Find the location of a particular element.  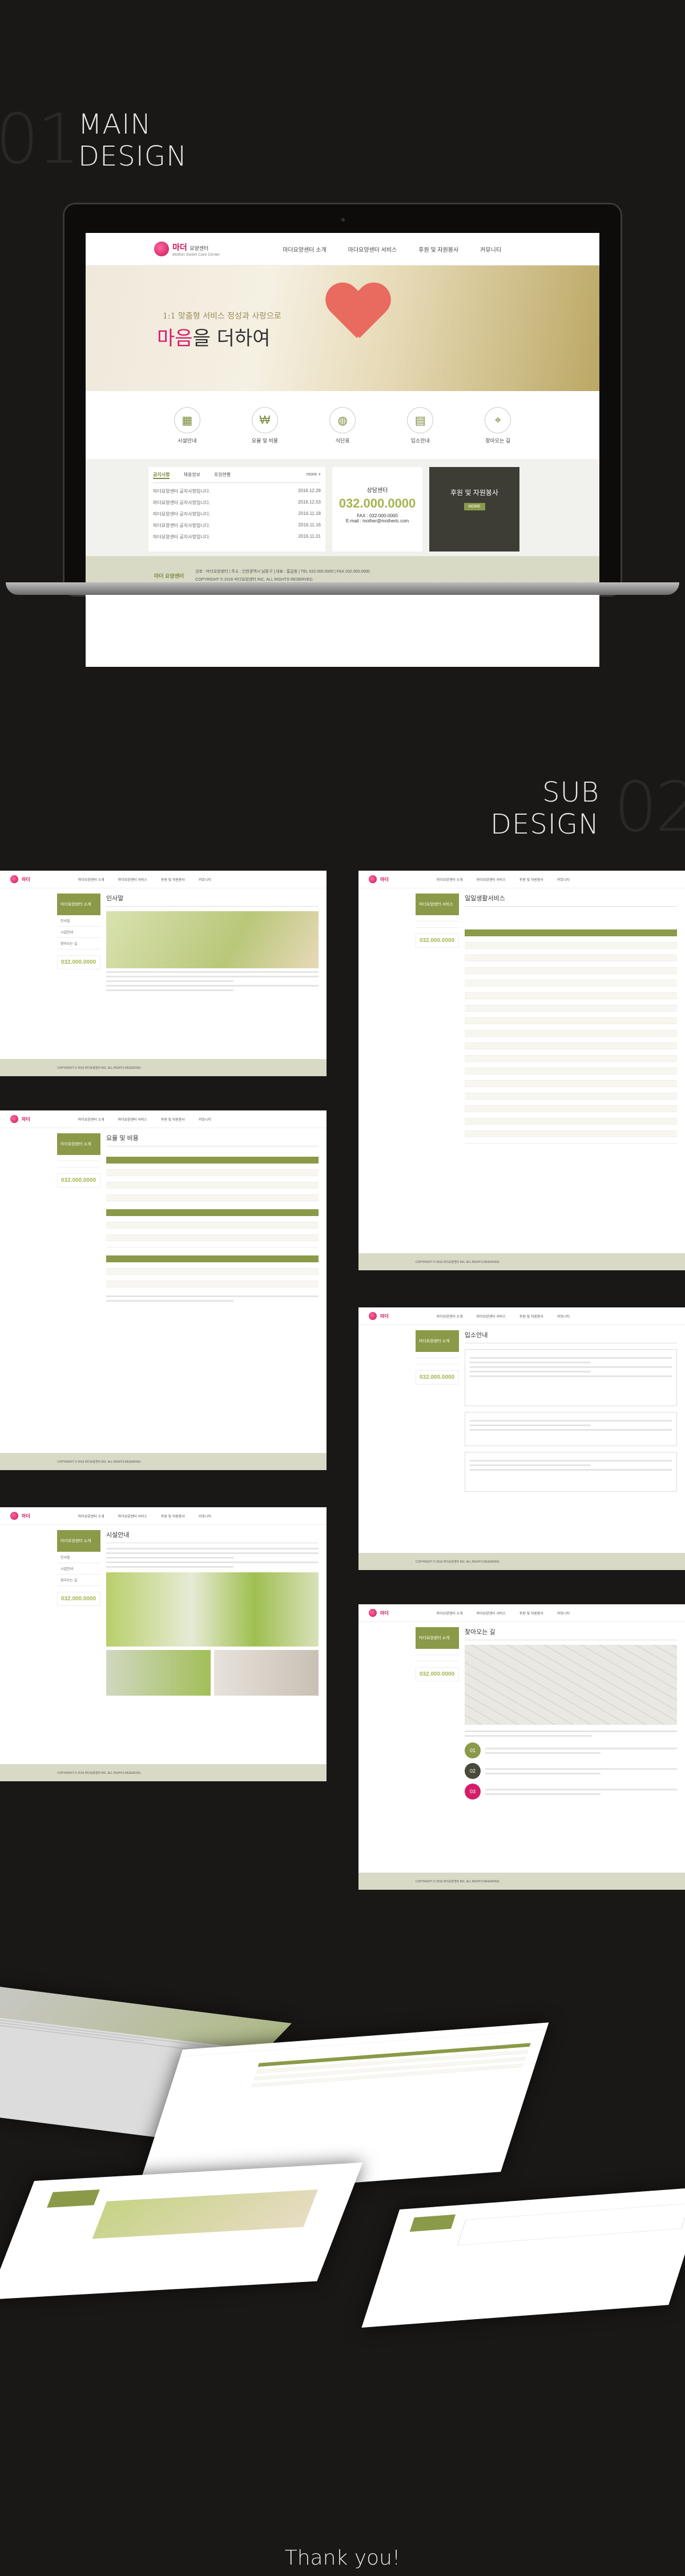

list-item: 마더요양센터 공지사항입니다. 2016.12.28 is located at coordinates (237, 491).